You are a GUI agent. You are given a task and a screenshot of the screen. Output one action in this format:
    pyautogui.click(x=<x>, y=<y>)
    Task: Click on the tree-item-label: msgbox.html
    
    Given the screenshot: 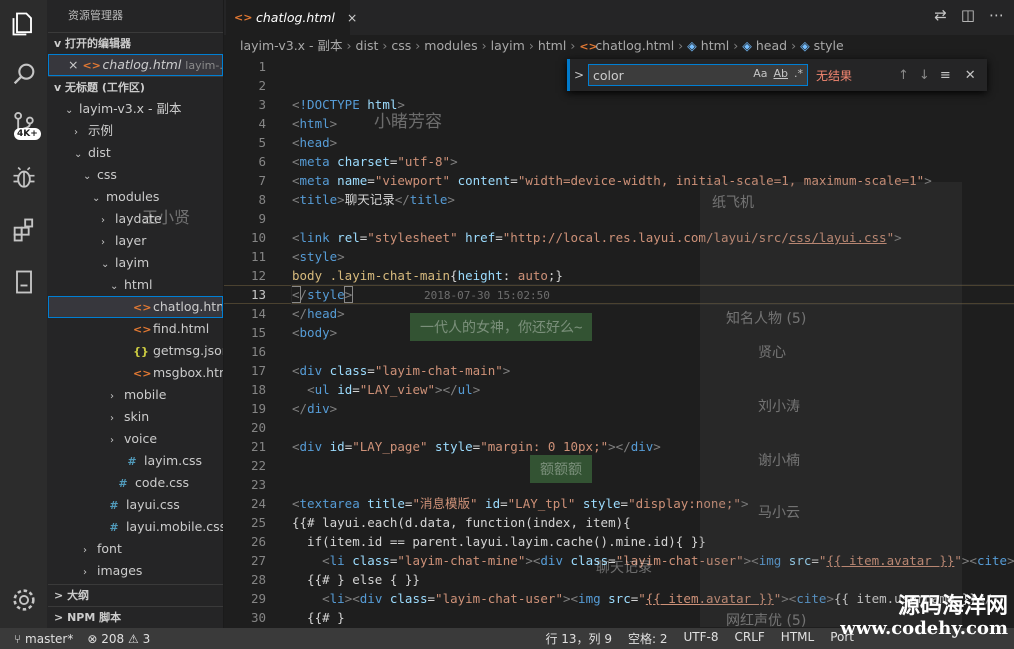 What is the action you would take?
    pyautogui.click(x=187, y=372)
    